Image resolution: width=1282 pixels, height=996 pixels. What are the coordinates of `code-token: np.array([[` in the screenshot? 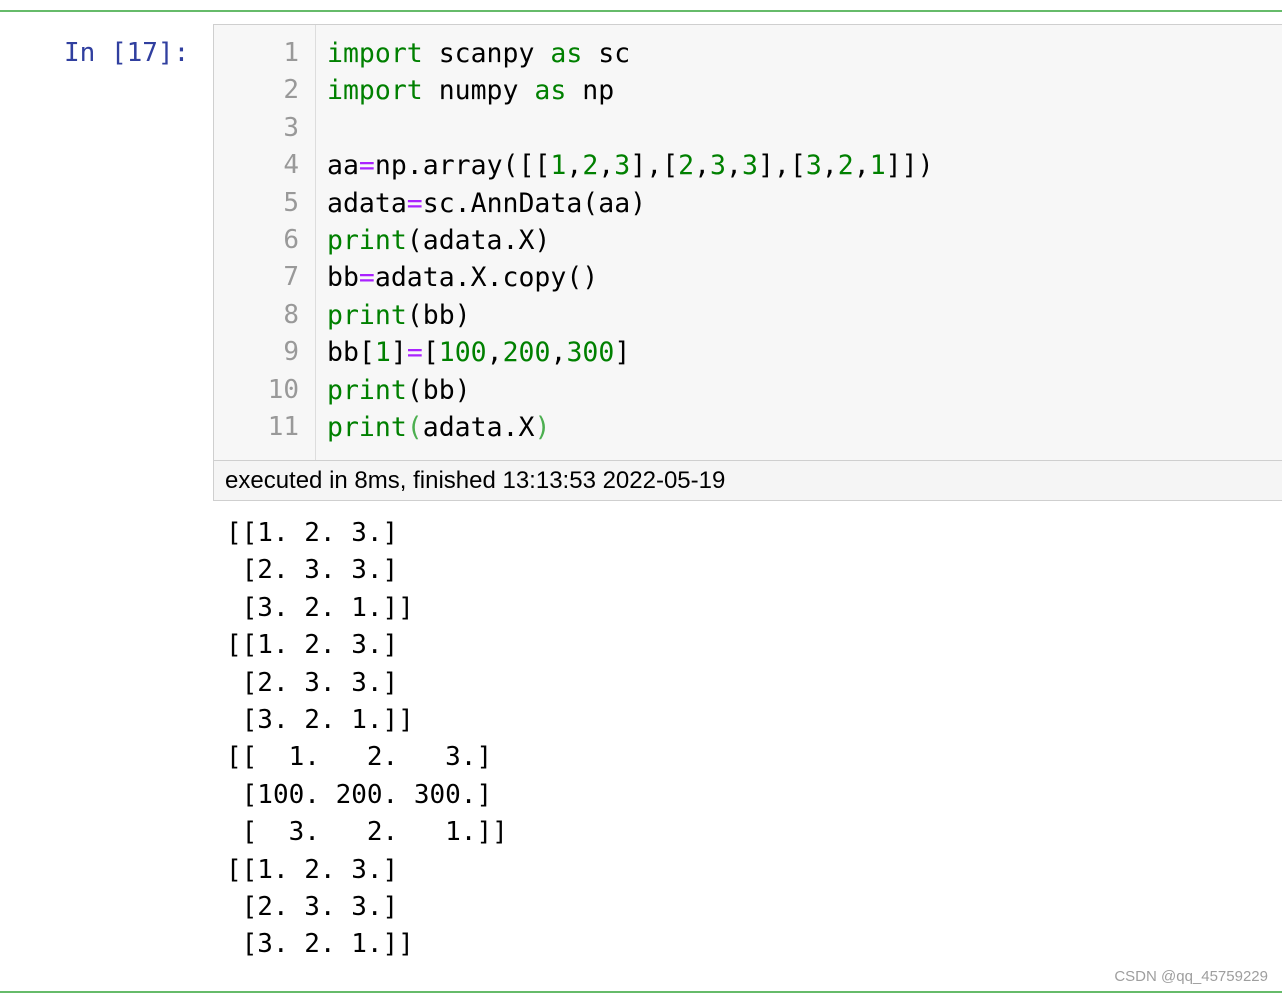 It's located at (462, 166).